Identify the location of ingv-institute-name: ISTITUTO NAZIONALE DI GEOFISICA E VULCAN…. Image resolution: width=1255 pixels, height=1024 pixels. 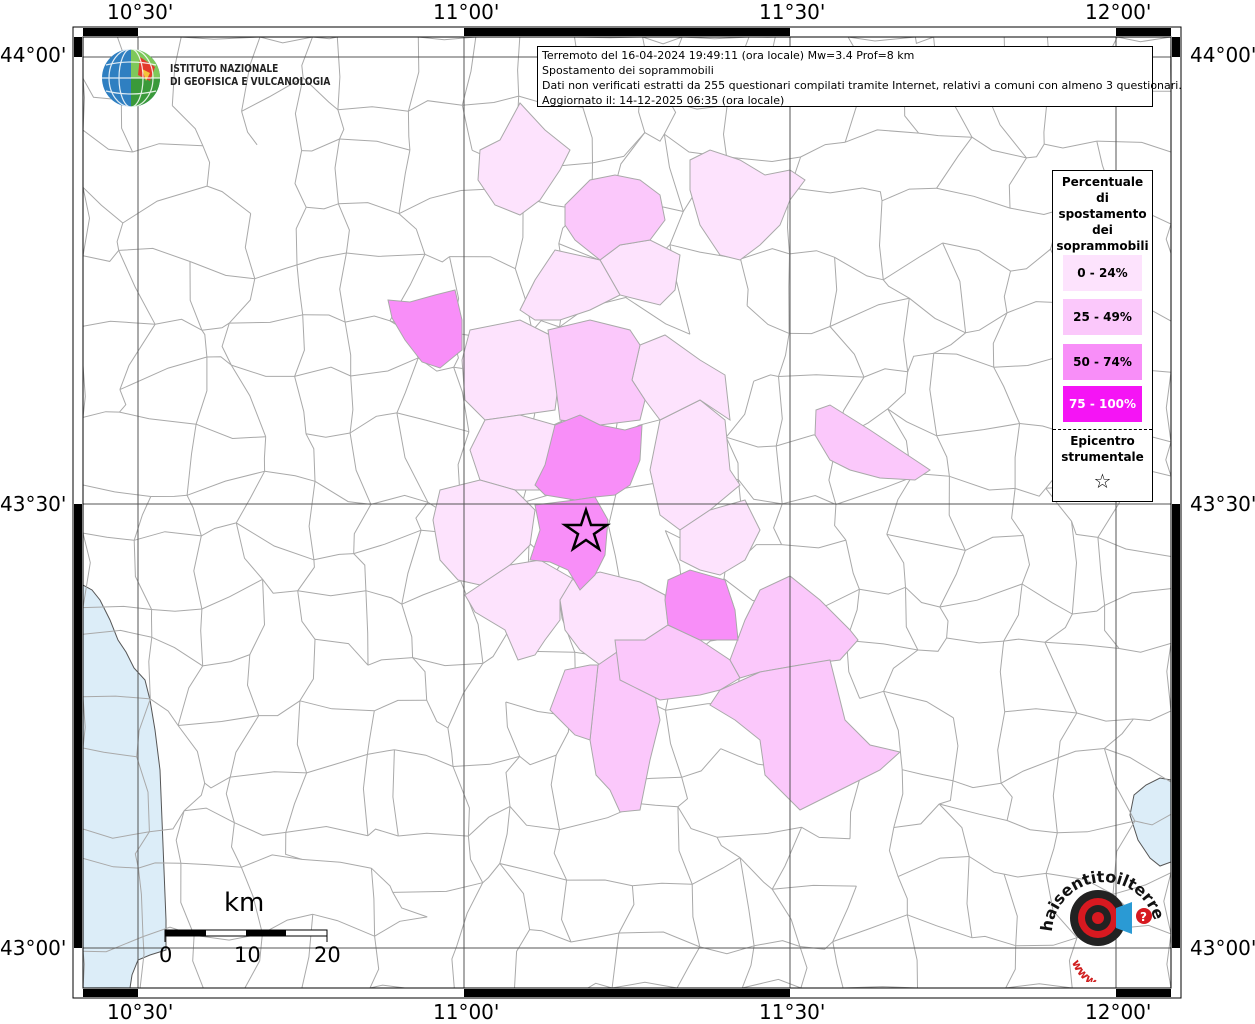
(250, 75).